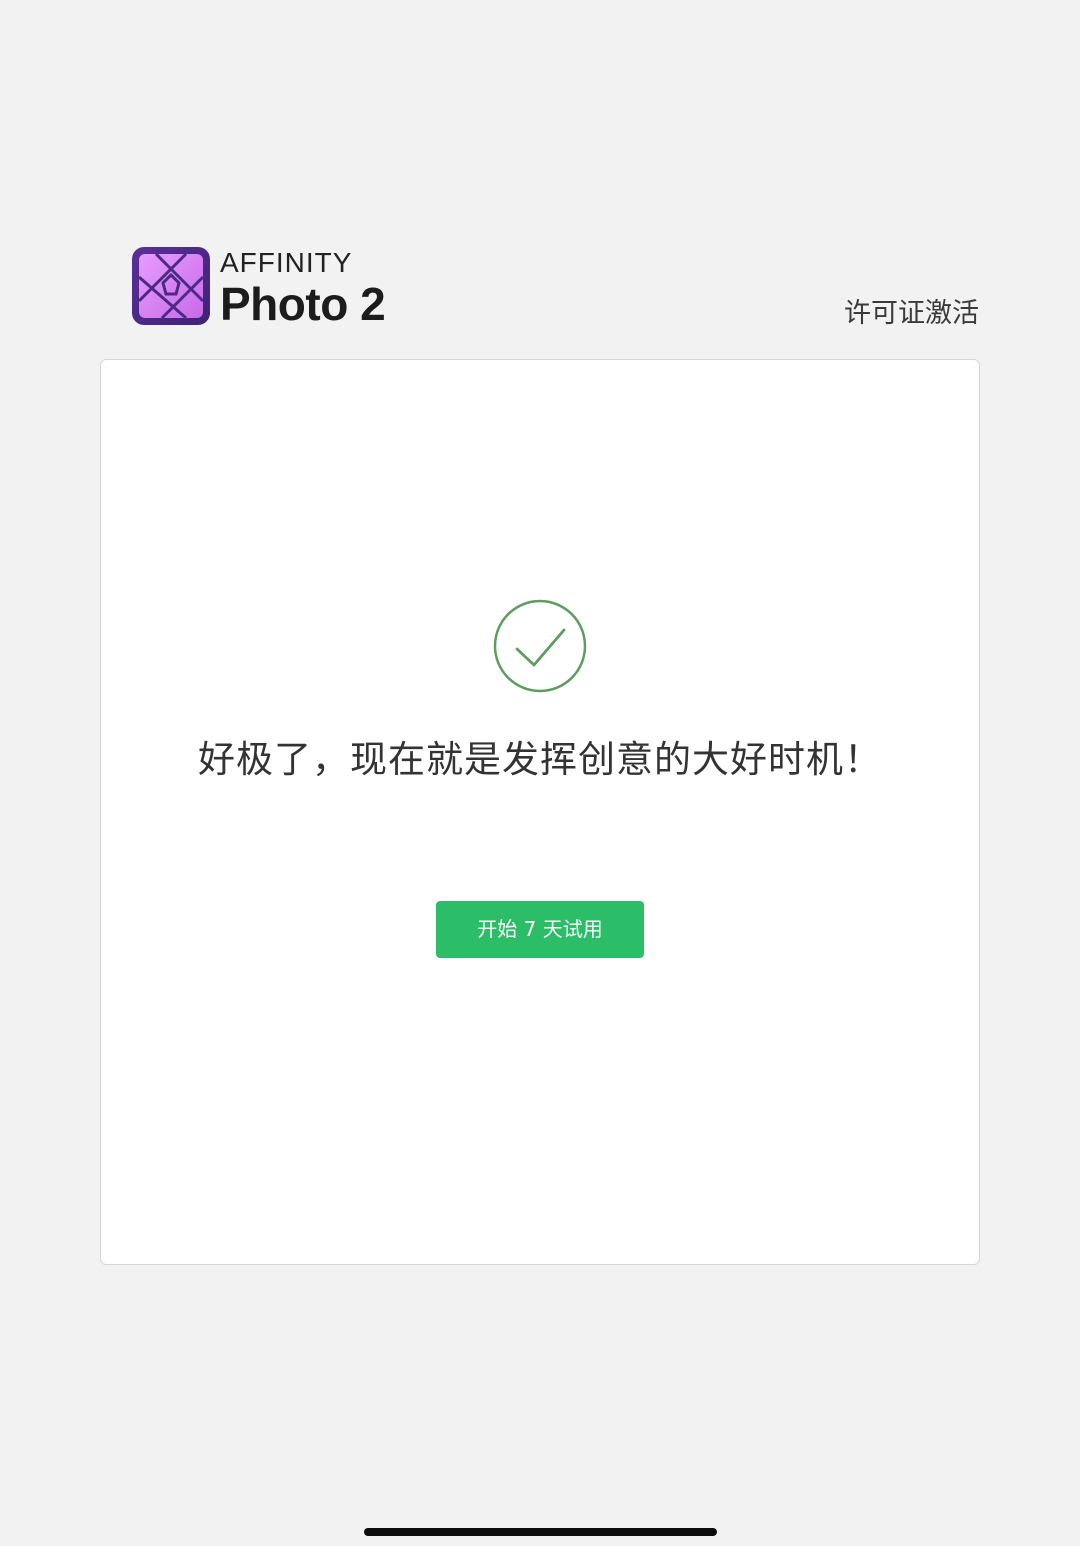 The height and width of the screenshot is (1546, 1080). What do you see at coordinates (303, 304) in the screenshot?
I see `product-name: Photo 2` at bounding box center [303, 304].